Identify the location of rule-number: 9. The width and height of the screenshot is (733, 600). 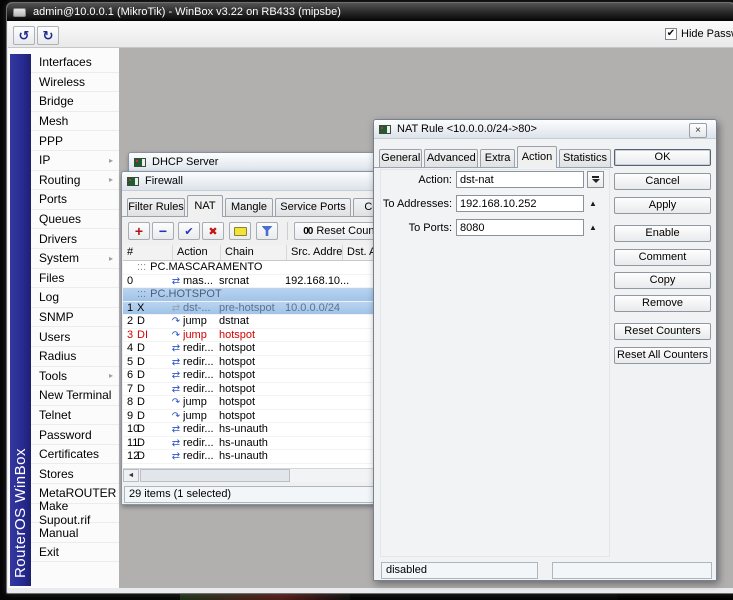
(130, 415).